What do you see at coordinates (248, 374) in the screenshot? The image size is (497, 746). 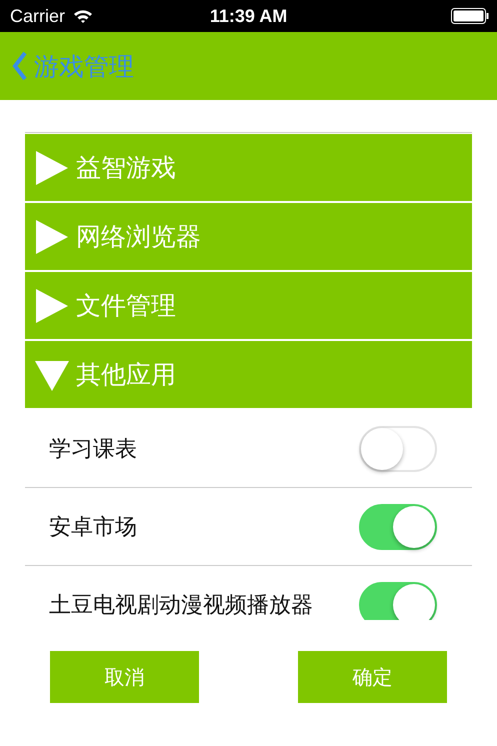 I see `group-header: 其他应用` at bounding box center [248, 374].